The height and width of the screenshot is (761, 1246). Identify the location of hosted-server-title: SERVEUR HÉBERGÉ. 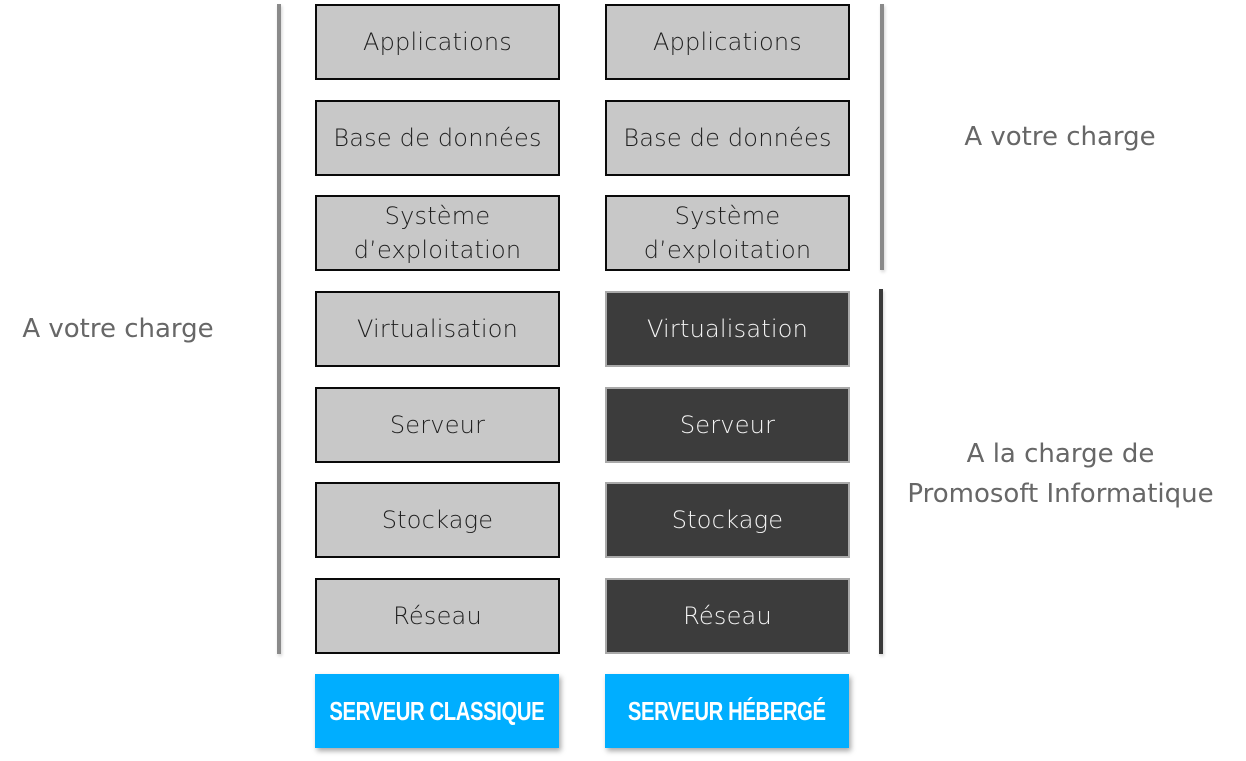
(727, 710).